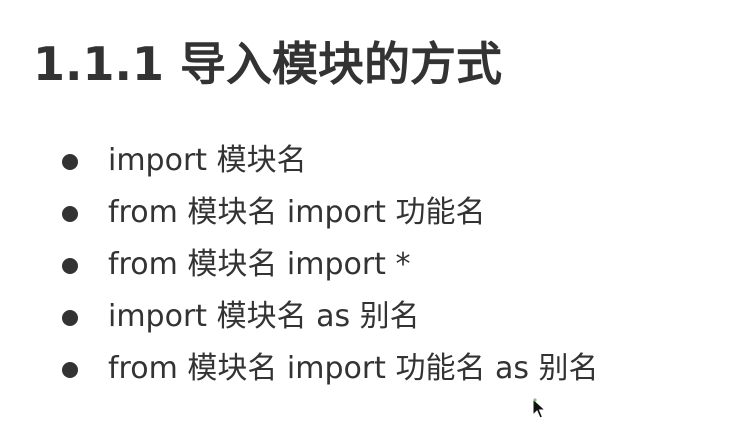 This screenshot has width=748, height=426. I want to click on list-item-text: import 模块名, so click(207, 160).